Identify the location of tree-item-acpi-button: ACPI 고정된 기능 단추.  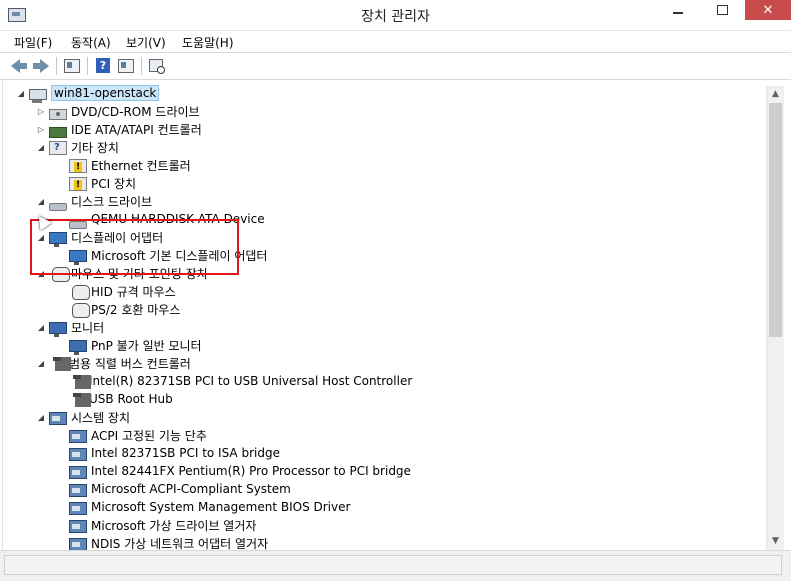
(138, 435).